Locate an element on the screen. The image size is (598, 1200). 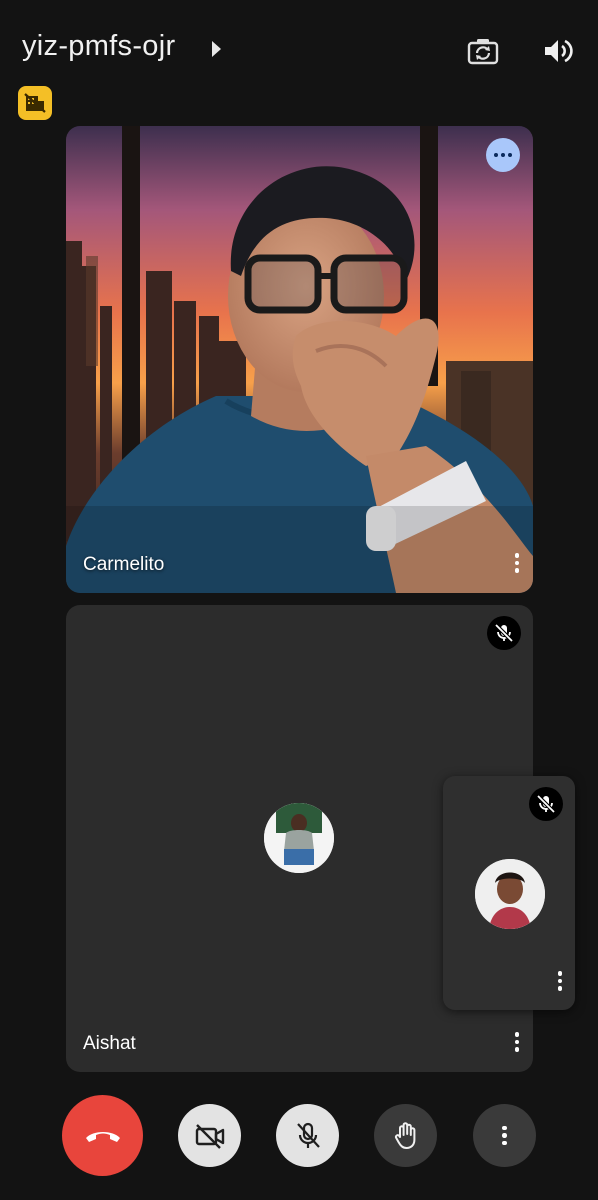
no-sync-badge-icon is located at coordinates (35, 103).